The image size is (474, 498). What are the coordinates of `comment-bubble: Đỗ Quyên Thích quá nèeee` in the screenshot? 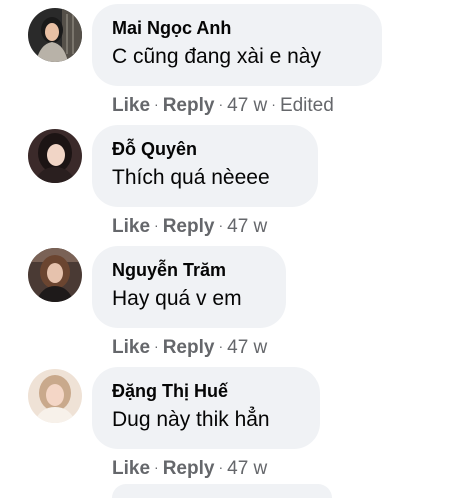 It's located at (205, 166).